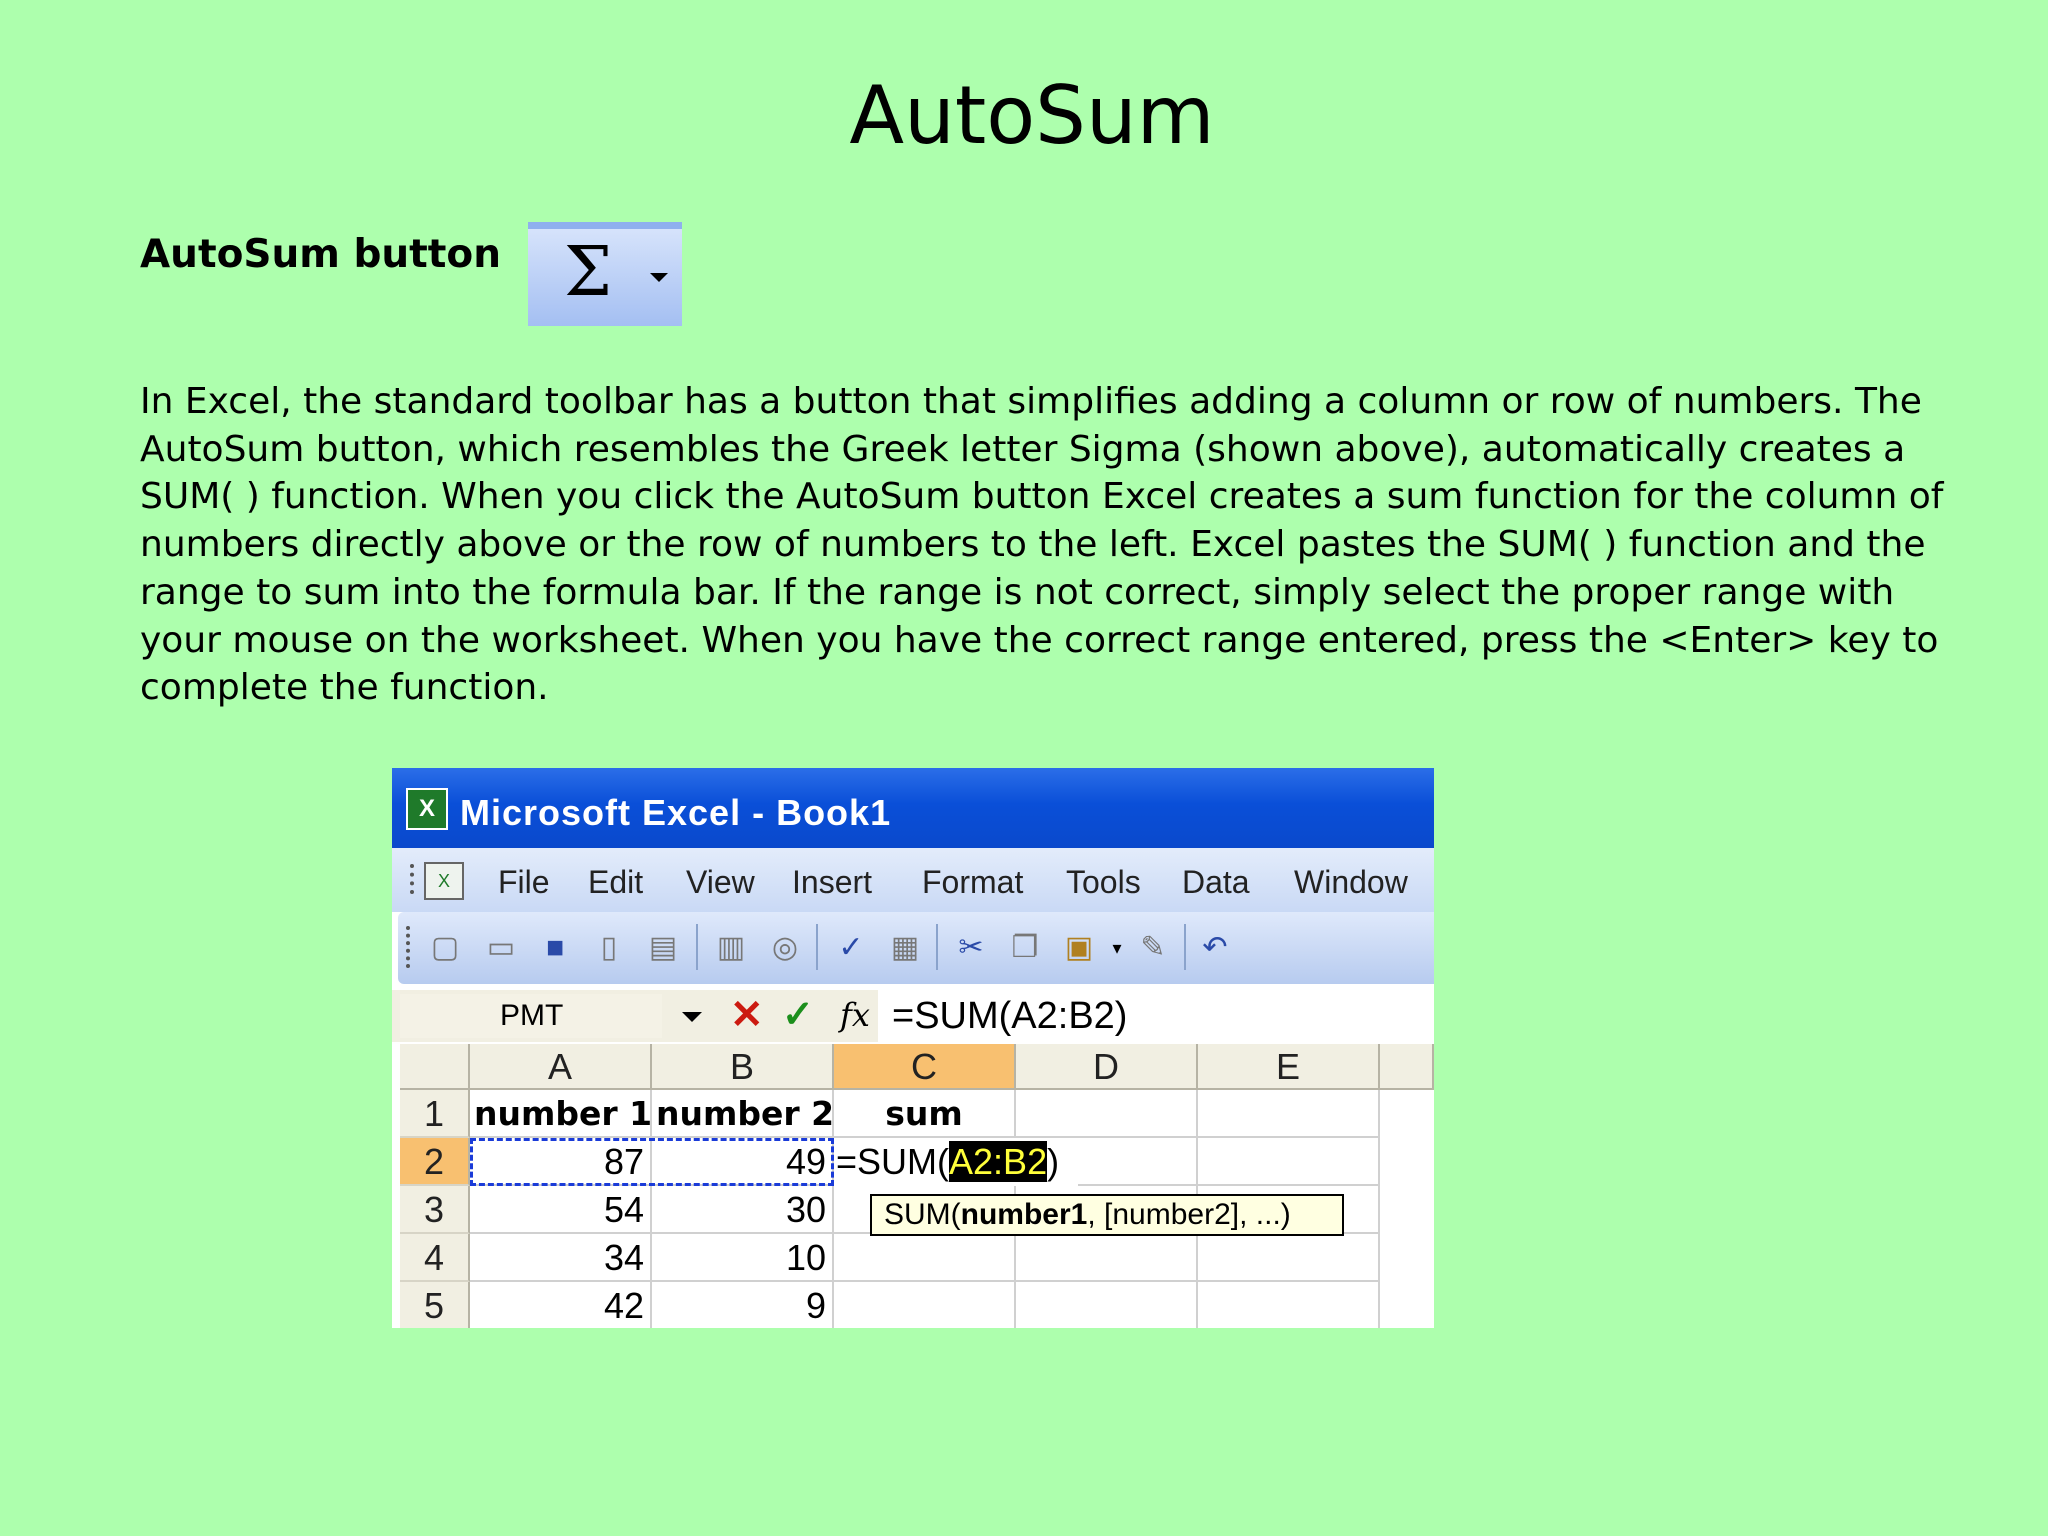 The height and width of the screenshot is (1536, 2048). I want to click on autosum-button-label: AutoSum button, so click(320, 254).